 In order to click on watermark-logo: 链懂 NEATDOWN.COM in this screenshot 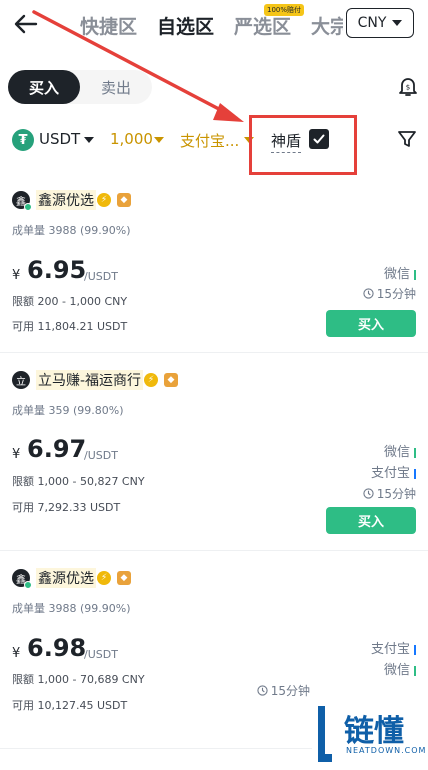, I will do `click(370, 735)`.